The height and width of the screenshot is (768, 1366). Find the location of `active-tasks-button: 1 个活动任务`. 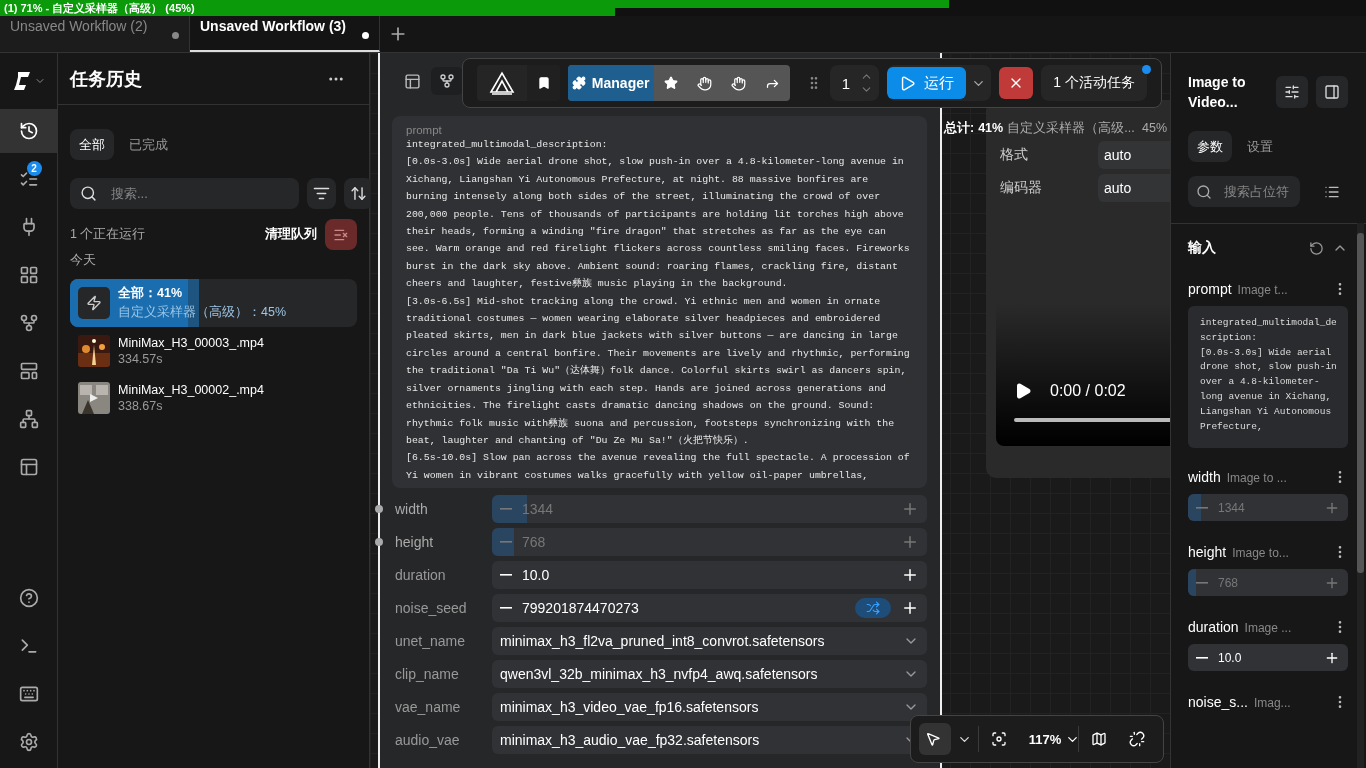

active-tasks-button: 1 个活动任务 is located at coordinates (1094, 83).